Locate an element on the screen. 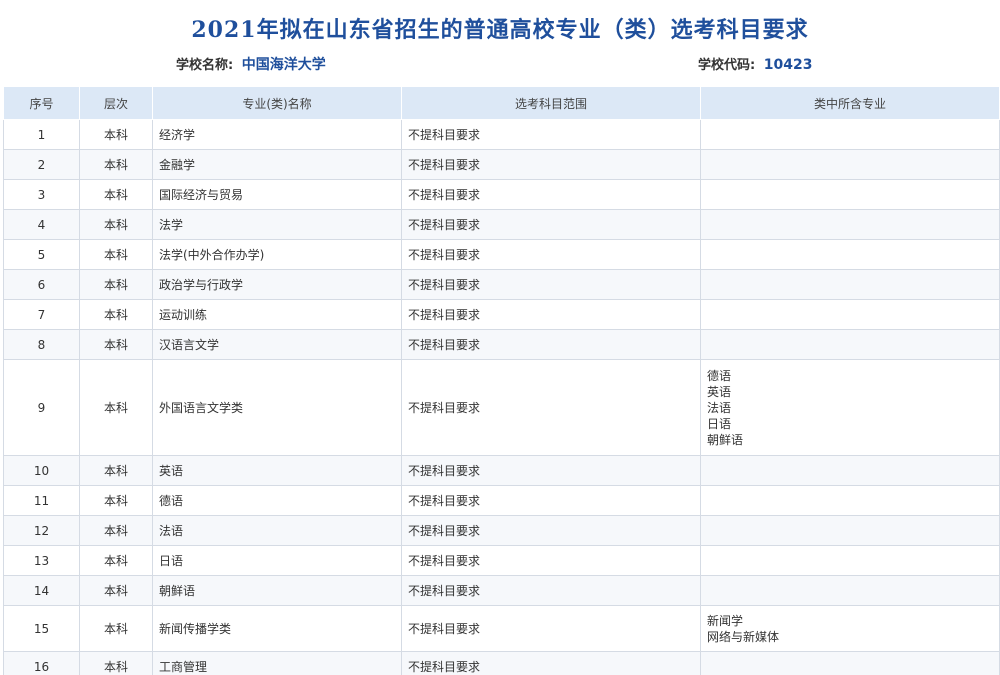 The image size is (1000, 675). cell-major: 外国语言文学类 is located at coordinates (277, 407).